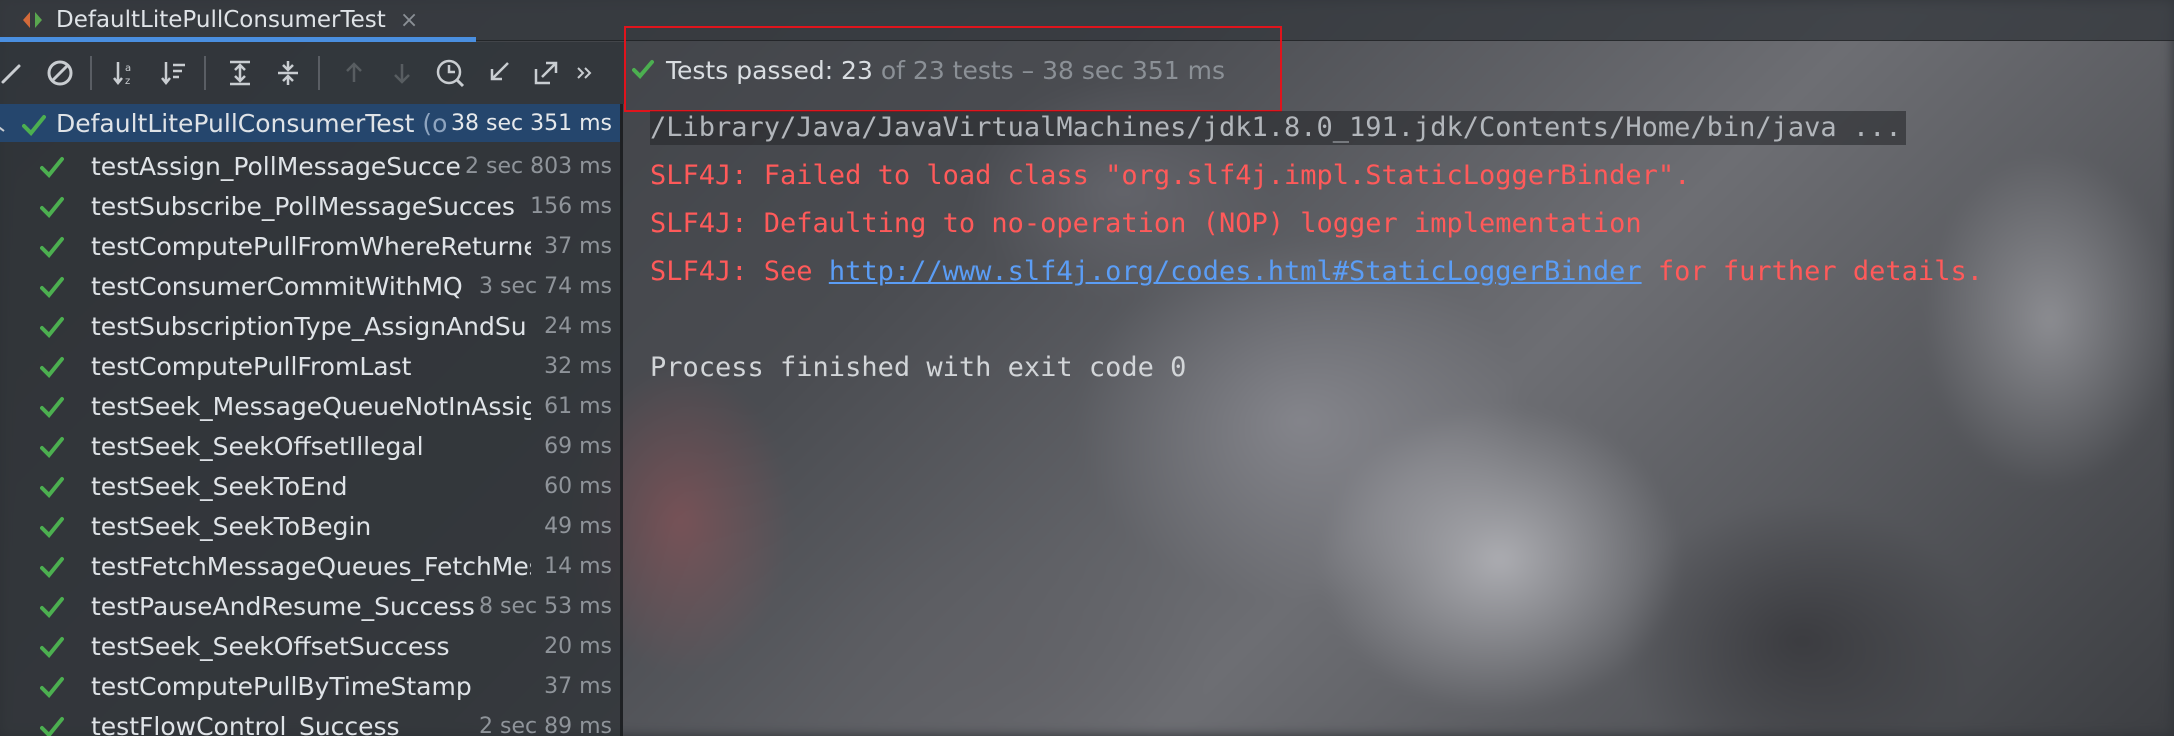  What do you see at coordinates (545, 606) in the screenshot?
I see `test-duration: 8 sec 53 ms` at bounding box center [545, 606].